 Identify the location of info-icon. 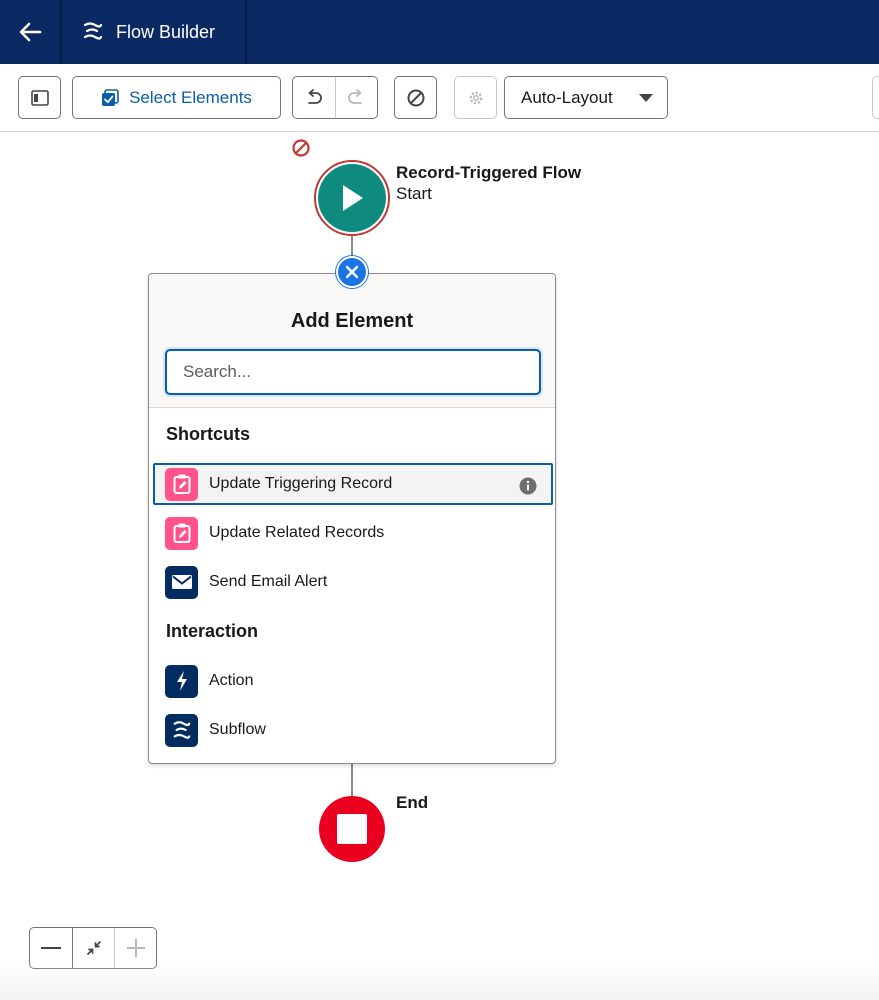
(528, 486).